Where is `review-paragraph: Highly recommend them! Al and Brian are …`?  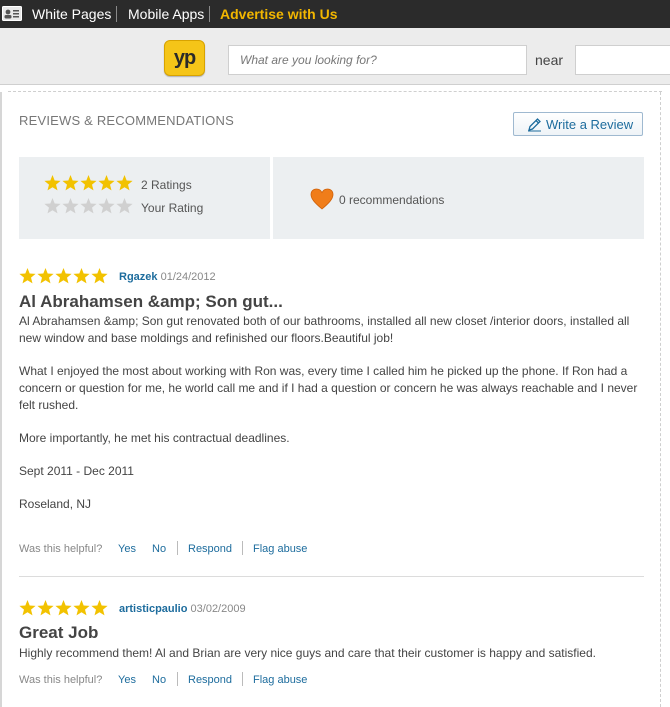 review-paragraph: Highly recommend them! Al and Brian are … is located at coordinates (307, 653).